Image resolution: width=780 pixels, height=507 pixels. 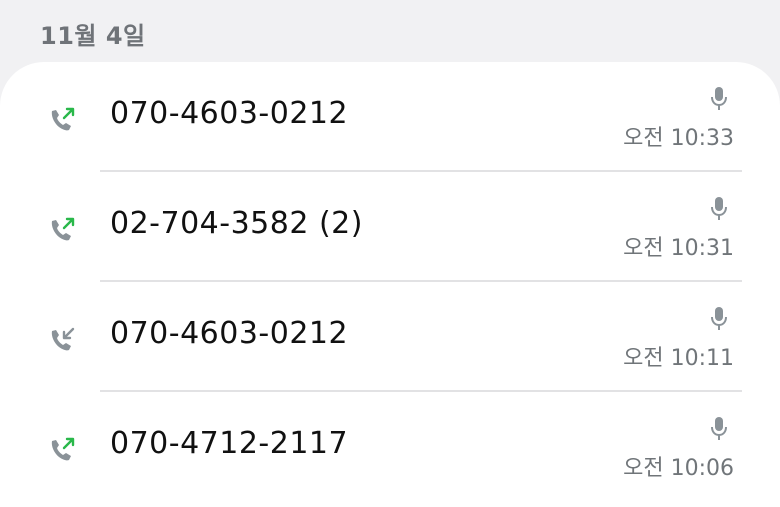 I want to click on call-time: 오전 10:31, so click(x=678, y=248).